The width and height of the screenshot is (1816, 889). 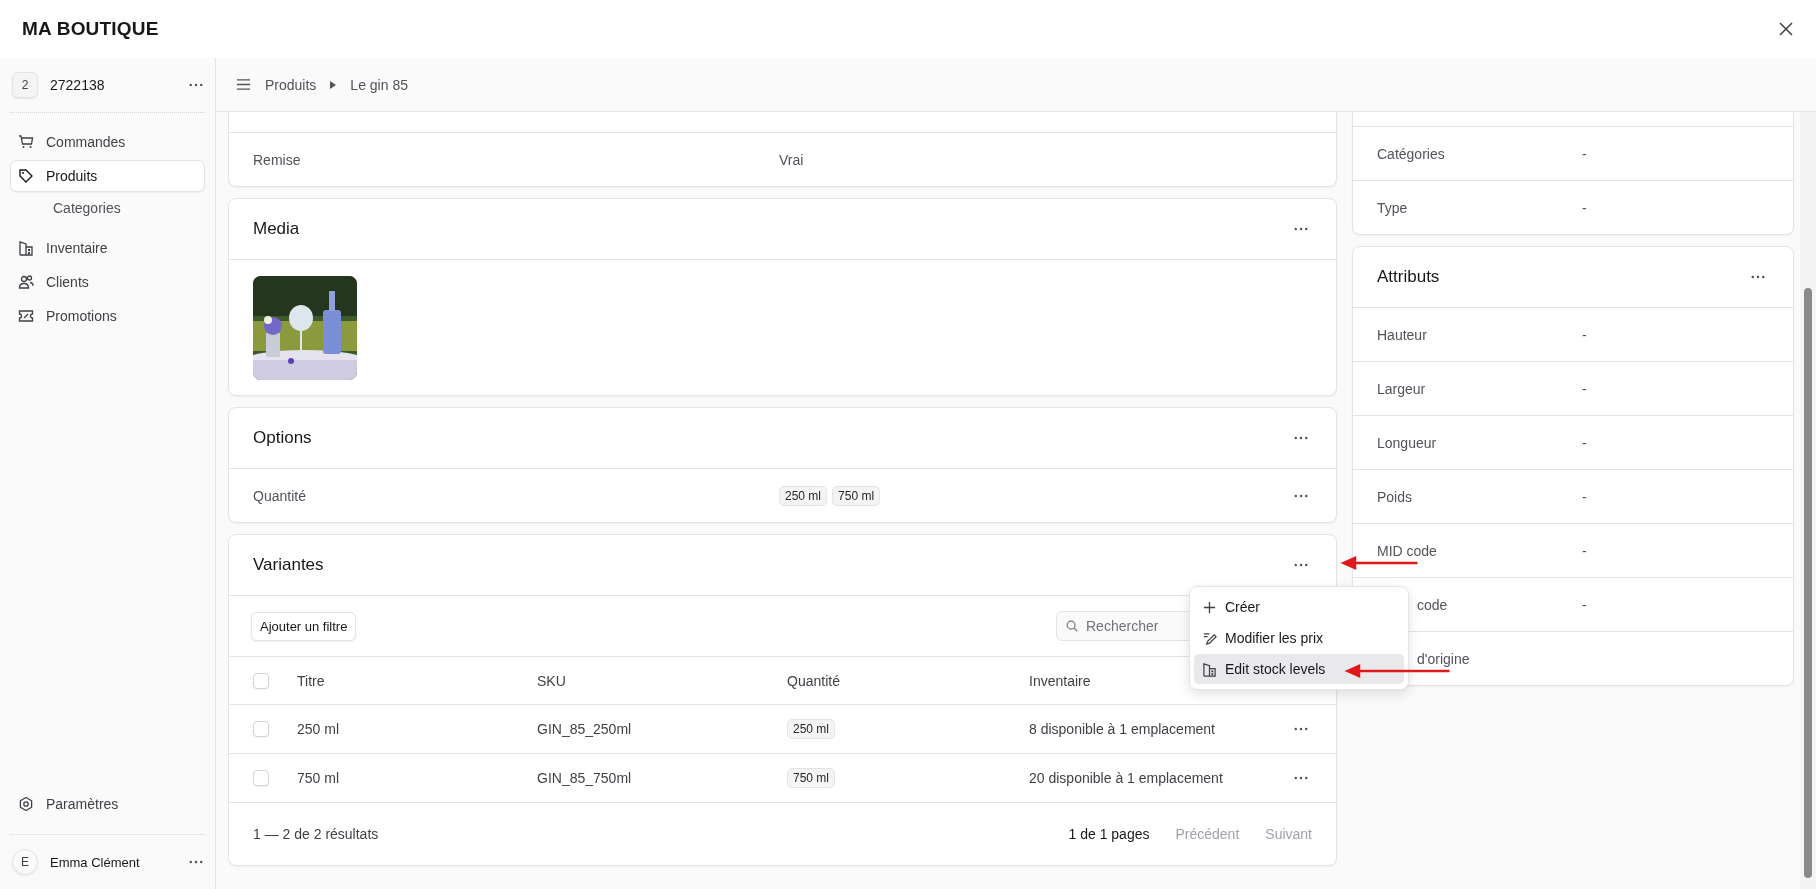 I want to click on nav-item: Promotions, so click(x=107, y=316).